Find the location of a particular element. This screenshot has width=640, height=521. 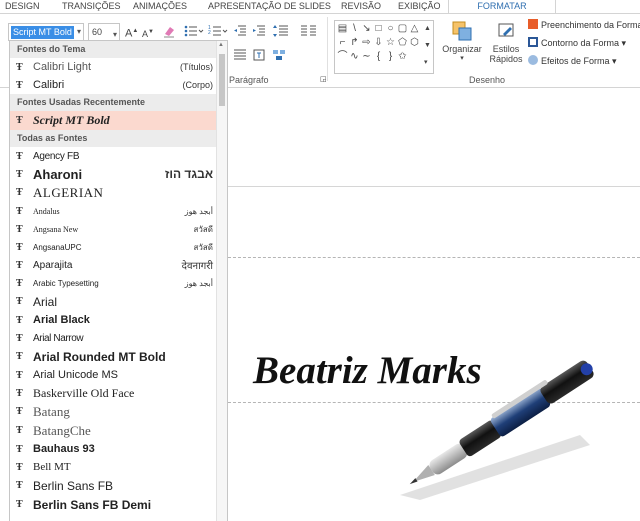

font-item-arial: Ŧ Arial is located at coordinates (118, 301).